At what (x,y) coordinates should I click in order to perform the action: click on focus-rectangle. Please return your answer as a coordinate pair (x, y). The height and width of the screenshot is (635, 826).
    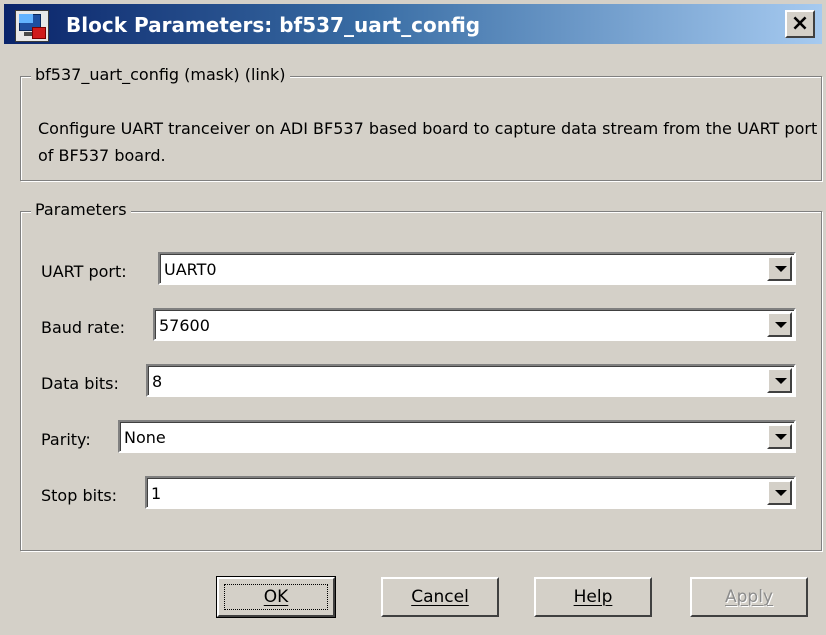
    Looking at the image, I should click on (276, 597).